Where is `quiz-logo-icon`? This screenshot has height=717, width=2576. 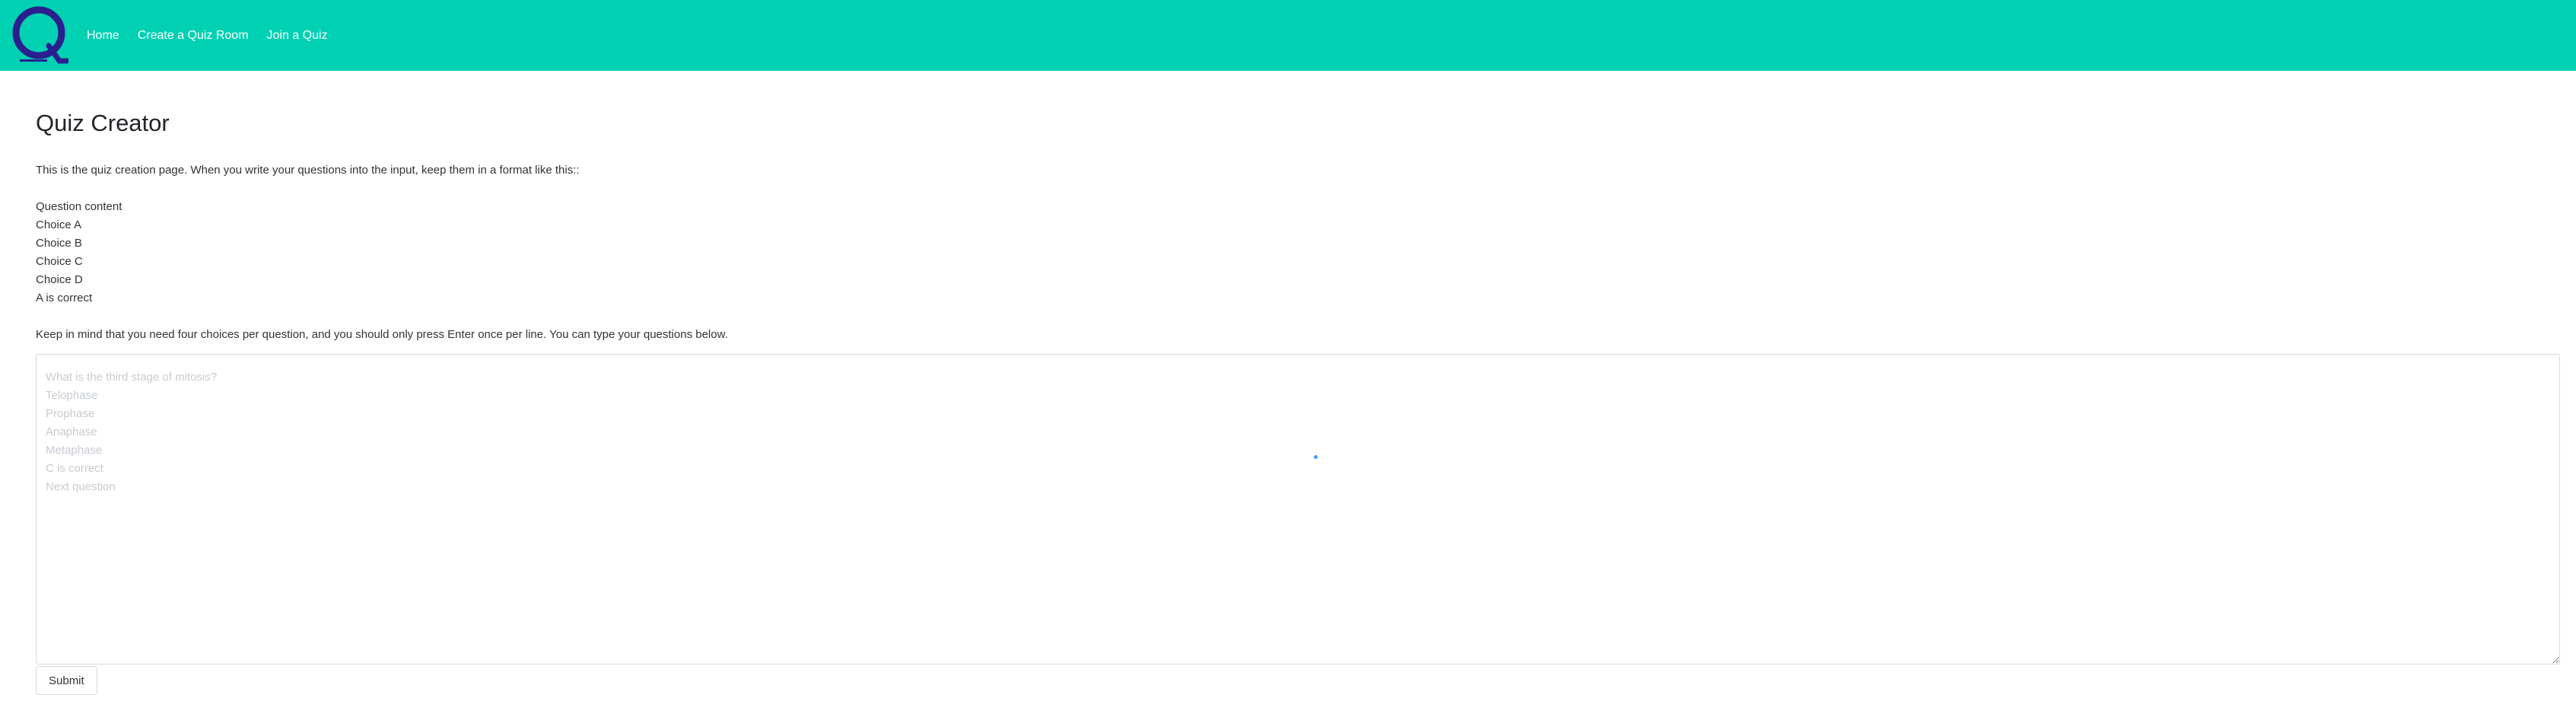 quiz-logo-icon is located at coordinates (40, 35).